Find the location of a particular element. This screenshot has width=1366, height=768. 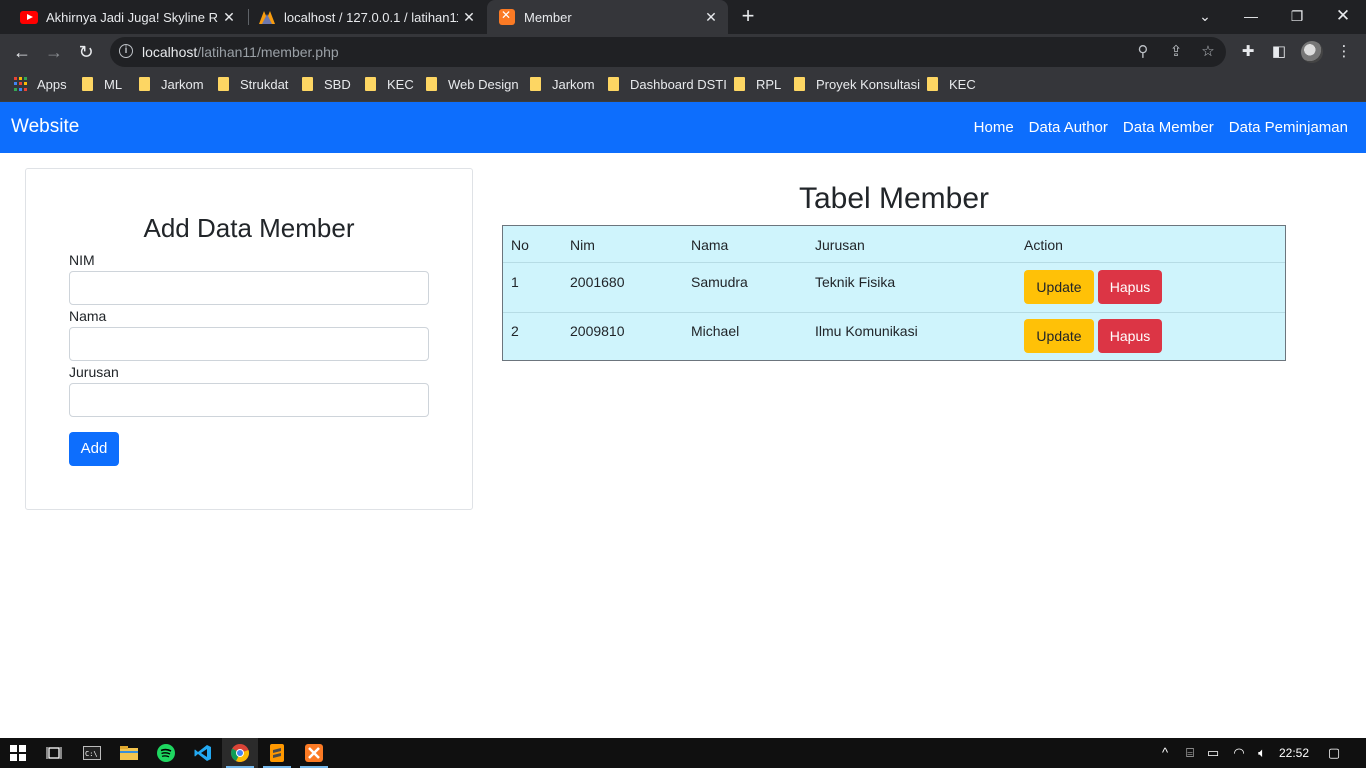

phpmyadmin-icon is located at coordinates (267, 17).